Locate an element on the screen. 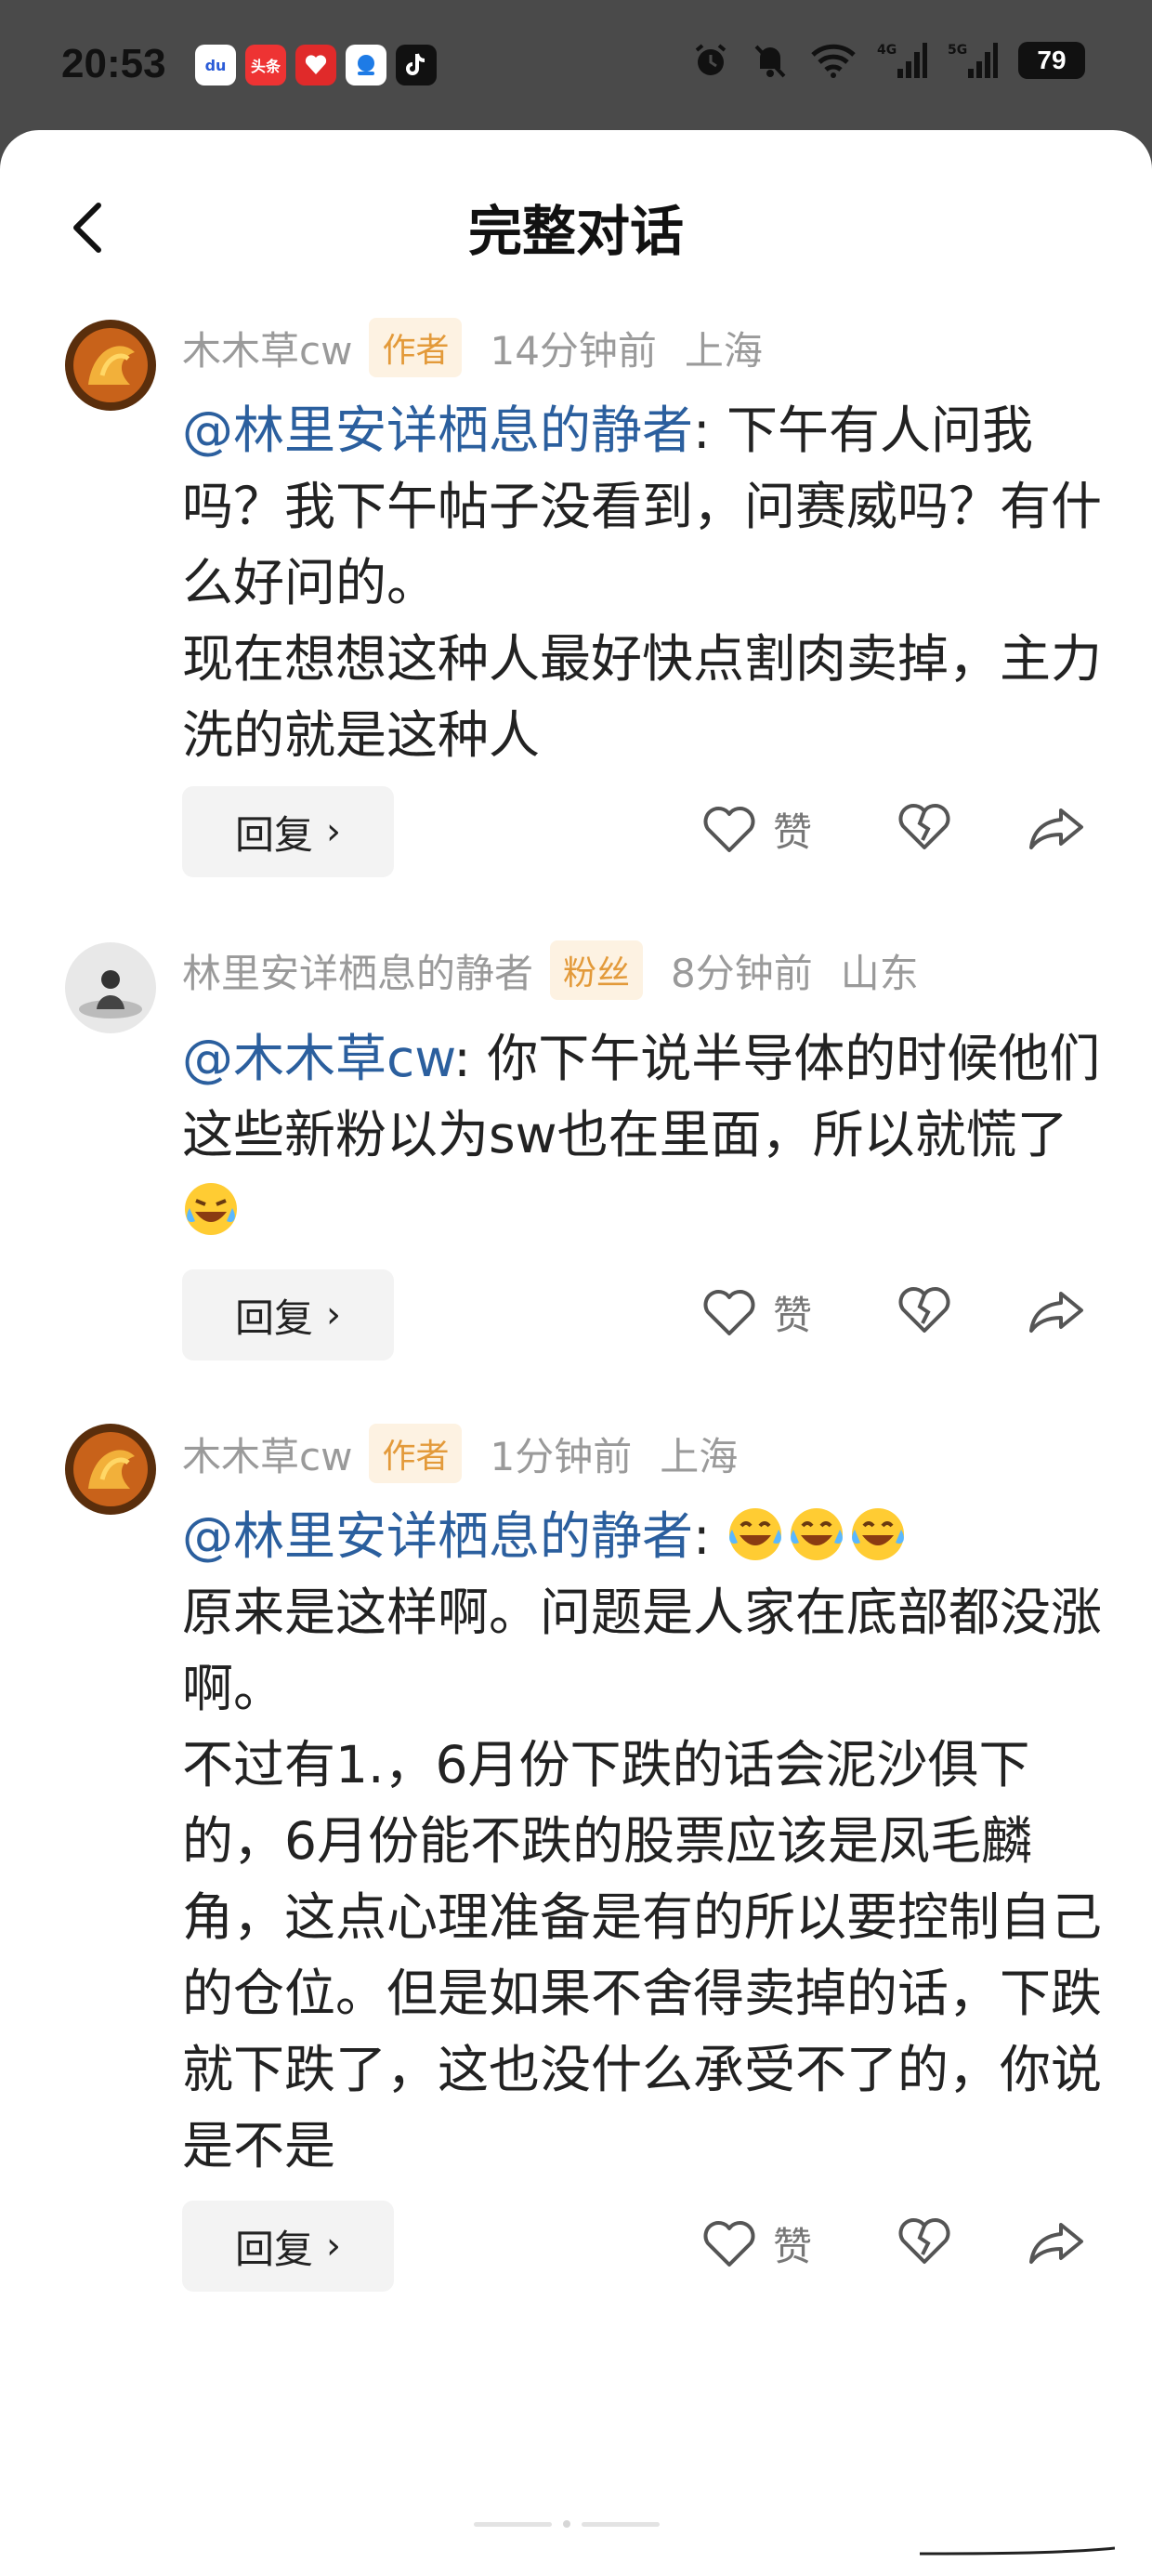 The height and width of the screenshot is (2576, 1152). signal-4g-icon: 4G is located at coordinates (902, 60).